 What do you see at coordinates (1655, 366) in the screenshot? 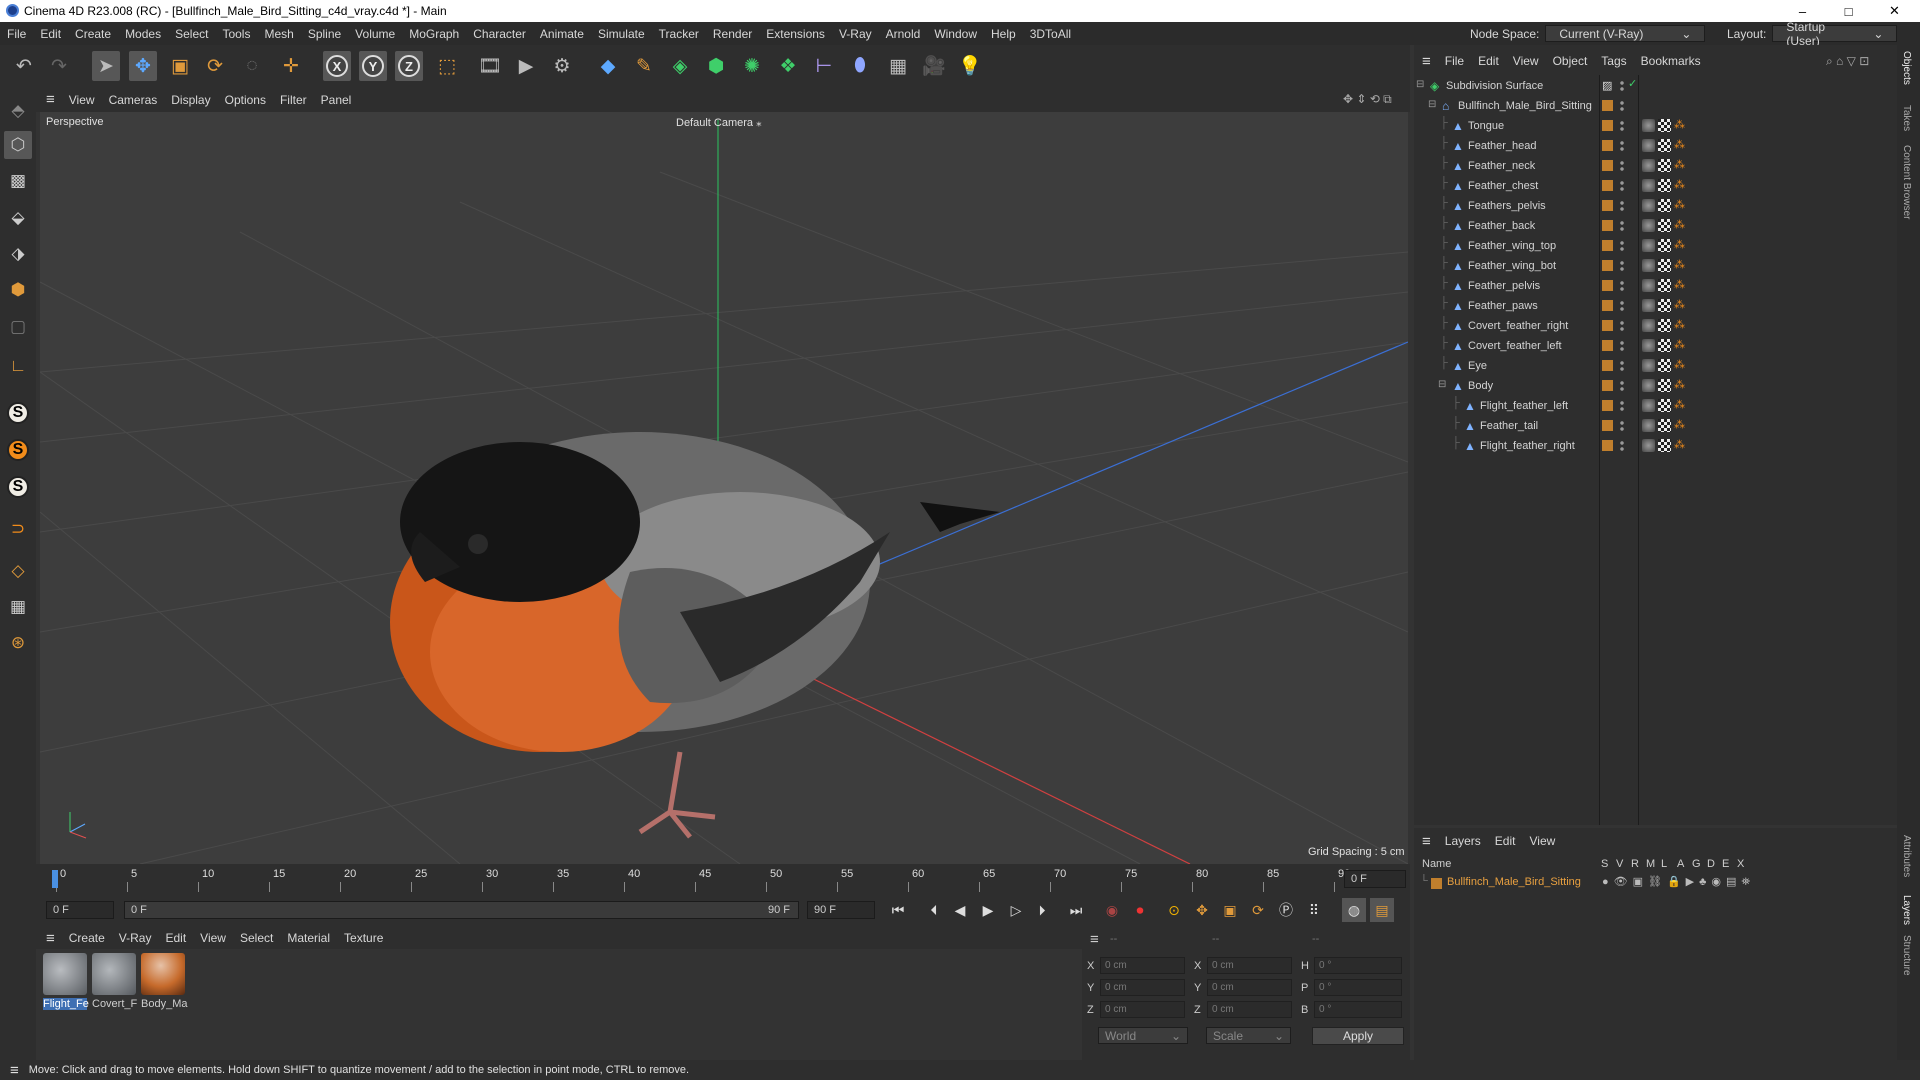
I see `object-row: ├ ▲ Eye ⁂` at bounding box center [1655, 366].